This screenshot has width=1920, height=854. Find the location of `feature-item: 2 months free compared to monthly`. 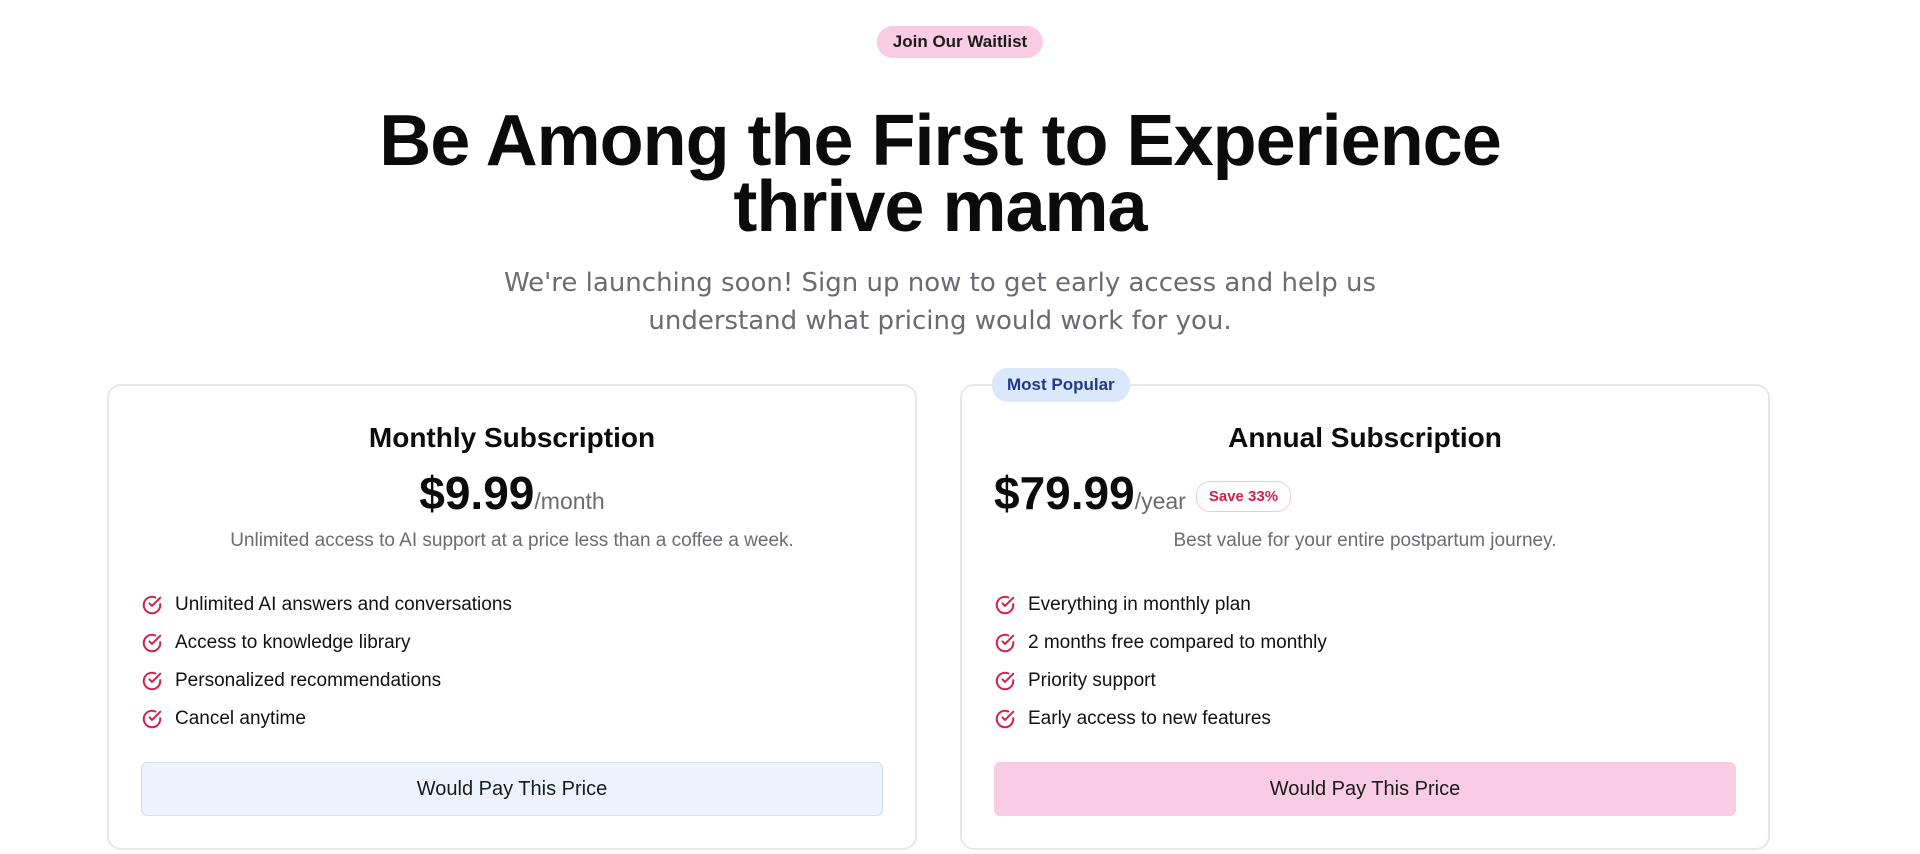

feature-item: 2 months free compared to monthly is located at coordinates (1160, 643).